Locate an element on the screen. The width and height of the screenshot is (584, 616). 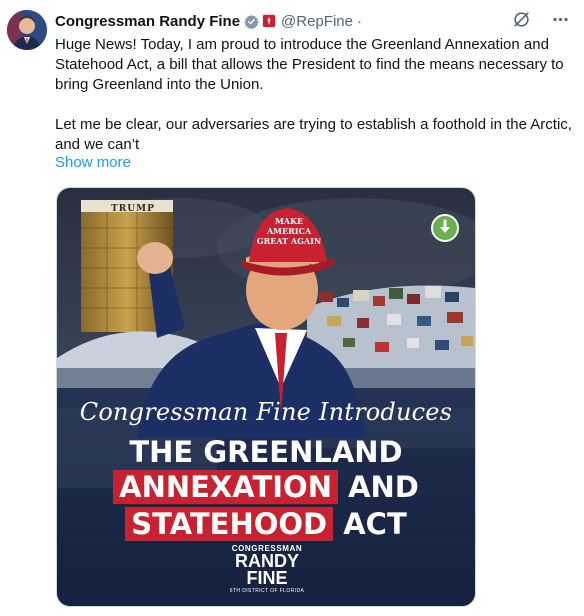
grok-icon is located at coordinates (521, 22).